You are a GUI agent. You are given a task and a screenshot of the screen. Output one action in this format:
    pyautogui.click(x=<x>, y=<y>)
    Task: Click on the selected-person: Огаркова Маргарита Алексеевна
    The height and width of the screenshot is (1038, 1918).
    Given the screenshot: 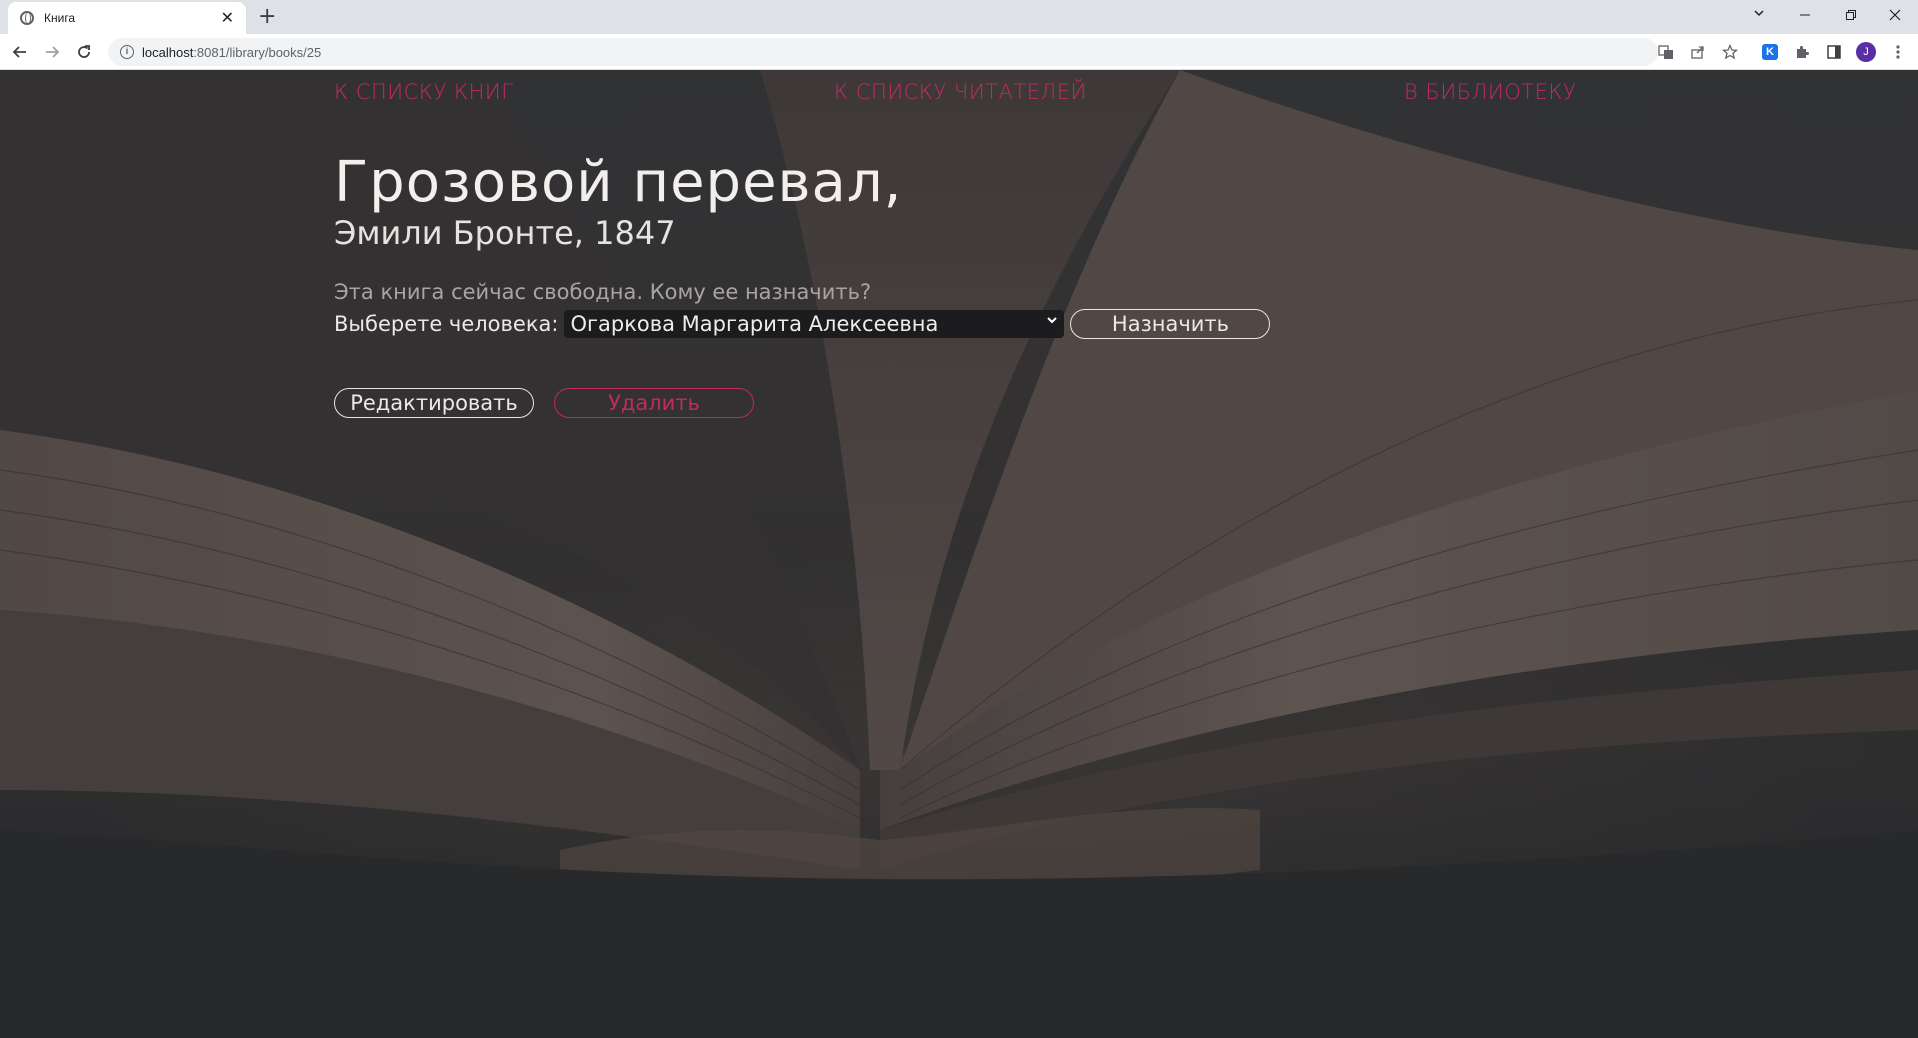 What is the action you would take?
    pyautogui.click(x=754, y=324)
    